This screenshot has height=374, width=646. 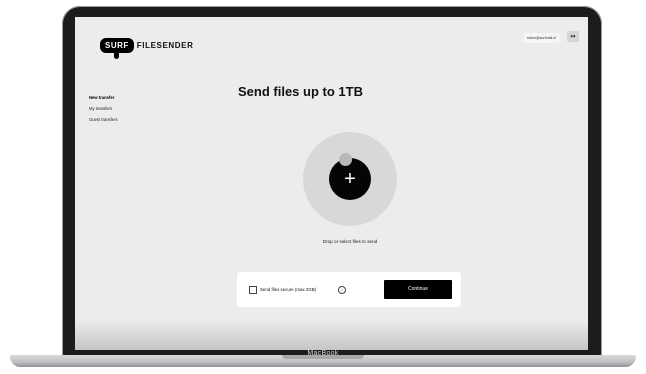 What do you see at coordinates (323, 353) in the screenshot?
I see `device-label: MacBook` at bounding box center [323, 353].